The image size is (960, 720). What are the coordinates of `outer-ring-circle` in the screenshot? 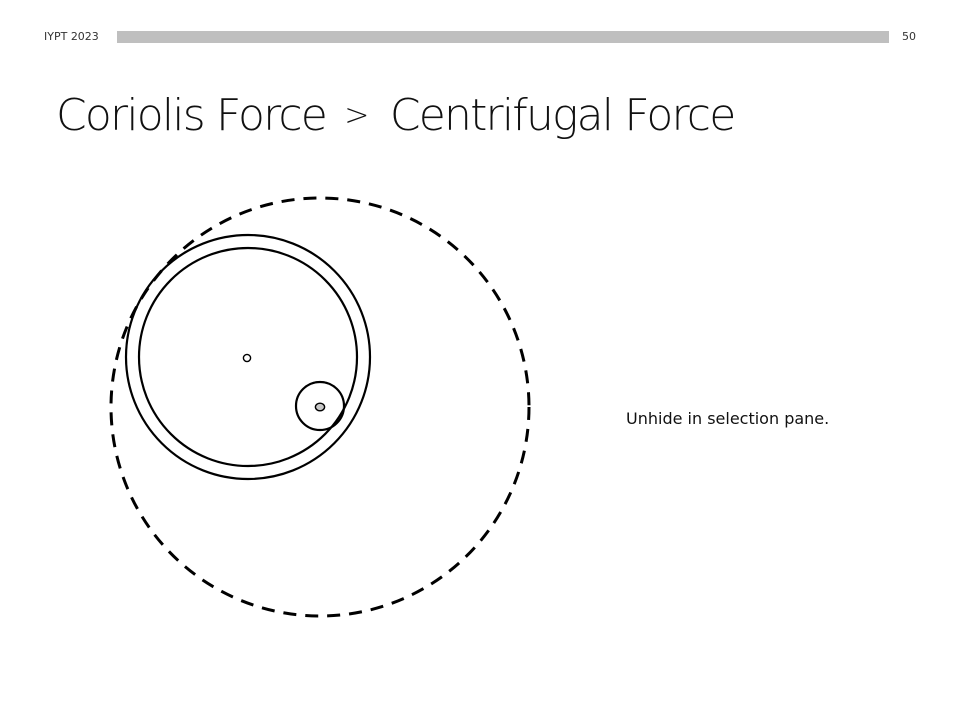 It's located at (248, 357).